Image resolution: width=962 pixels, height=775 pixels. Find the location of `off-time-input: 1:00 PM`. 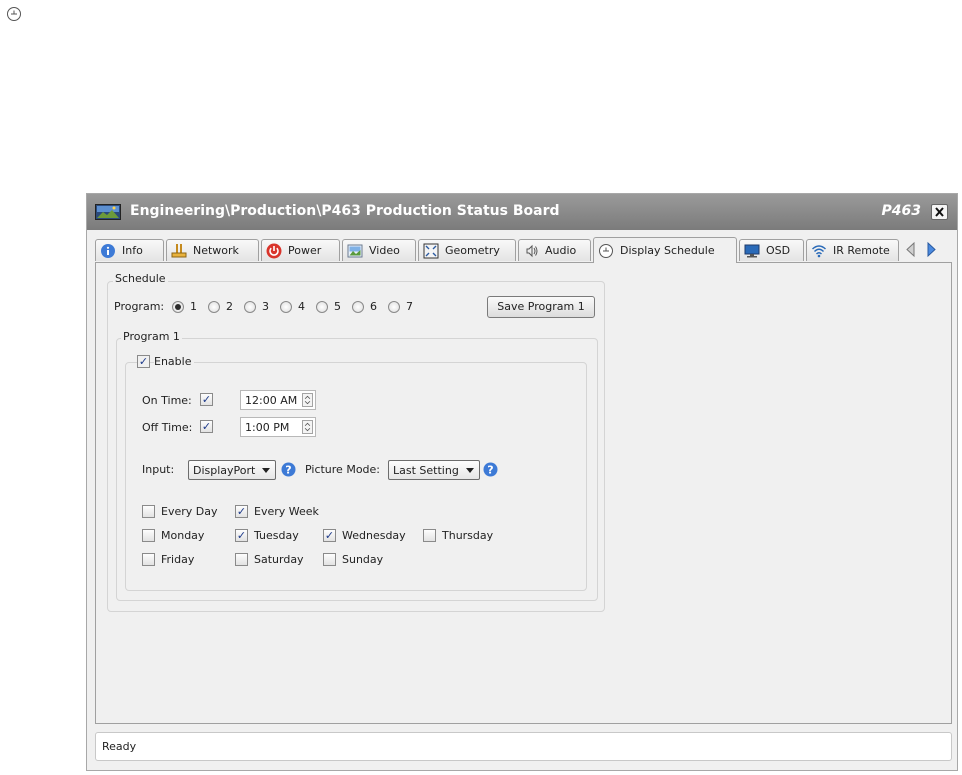

off-time-input: 1:00 PM is located at coordinates (278, 427).